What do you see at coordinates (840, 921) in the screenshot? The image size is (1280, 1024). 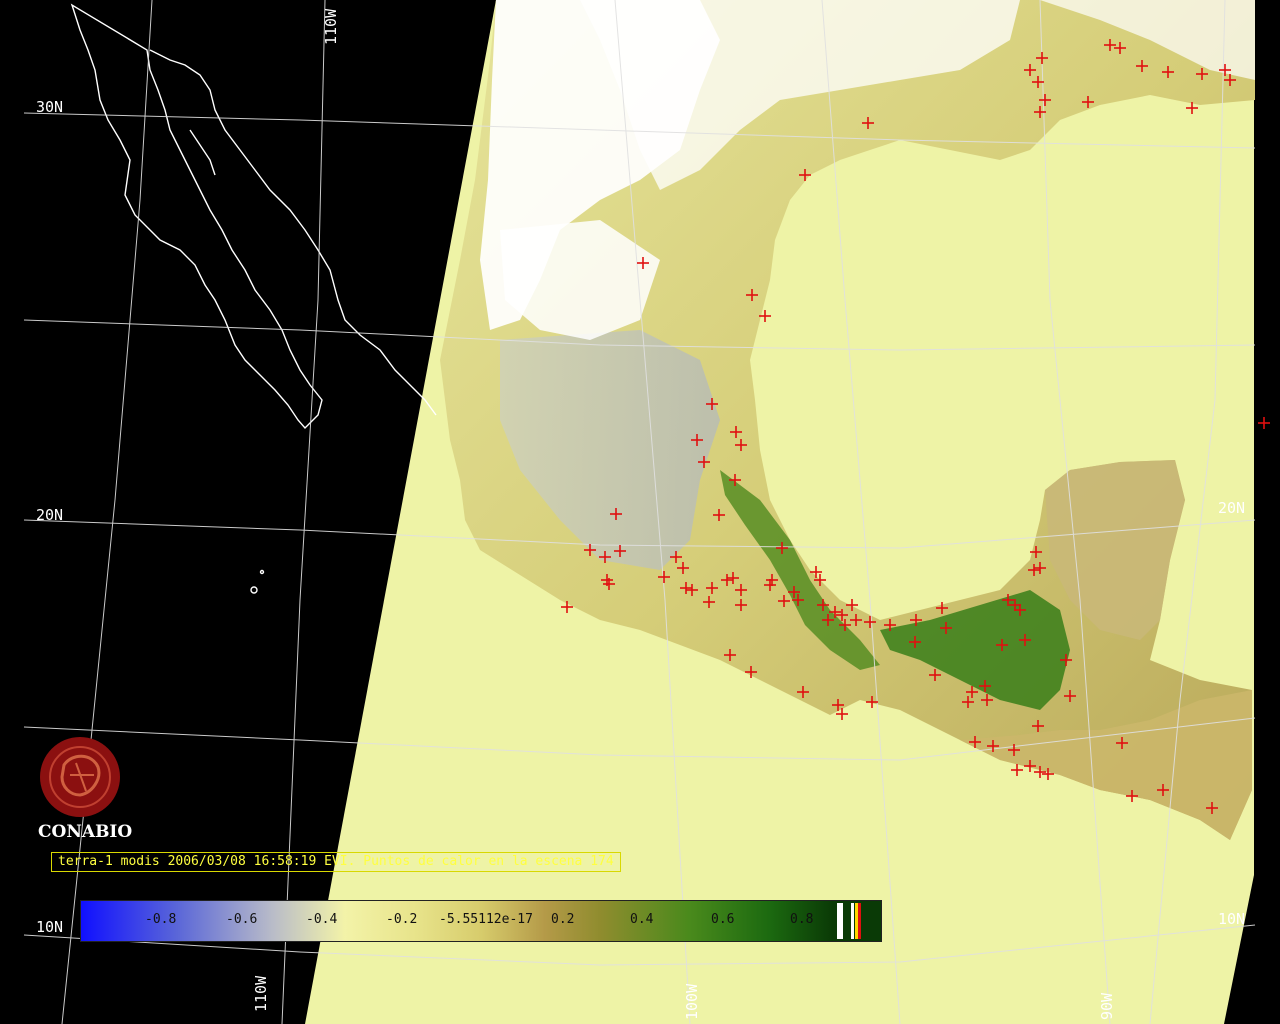 I see `colorbar-stripe-white` at bounding box center [840, 921].